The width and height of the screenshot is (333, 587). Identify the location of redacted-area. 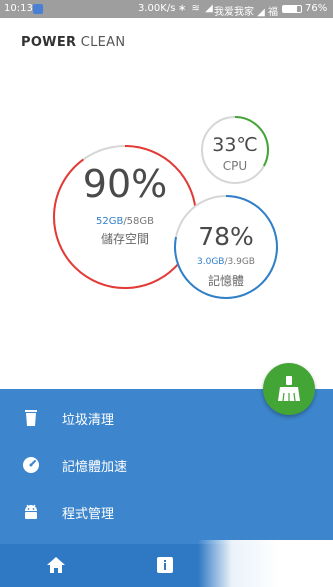
(265, 563).